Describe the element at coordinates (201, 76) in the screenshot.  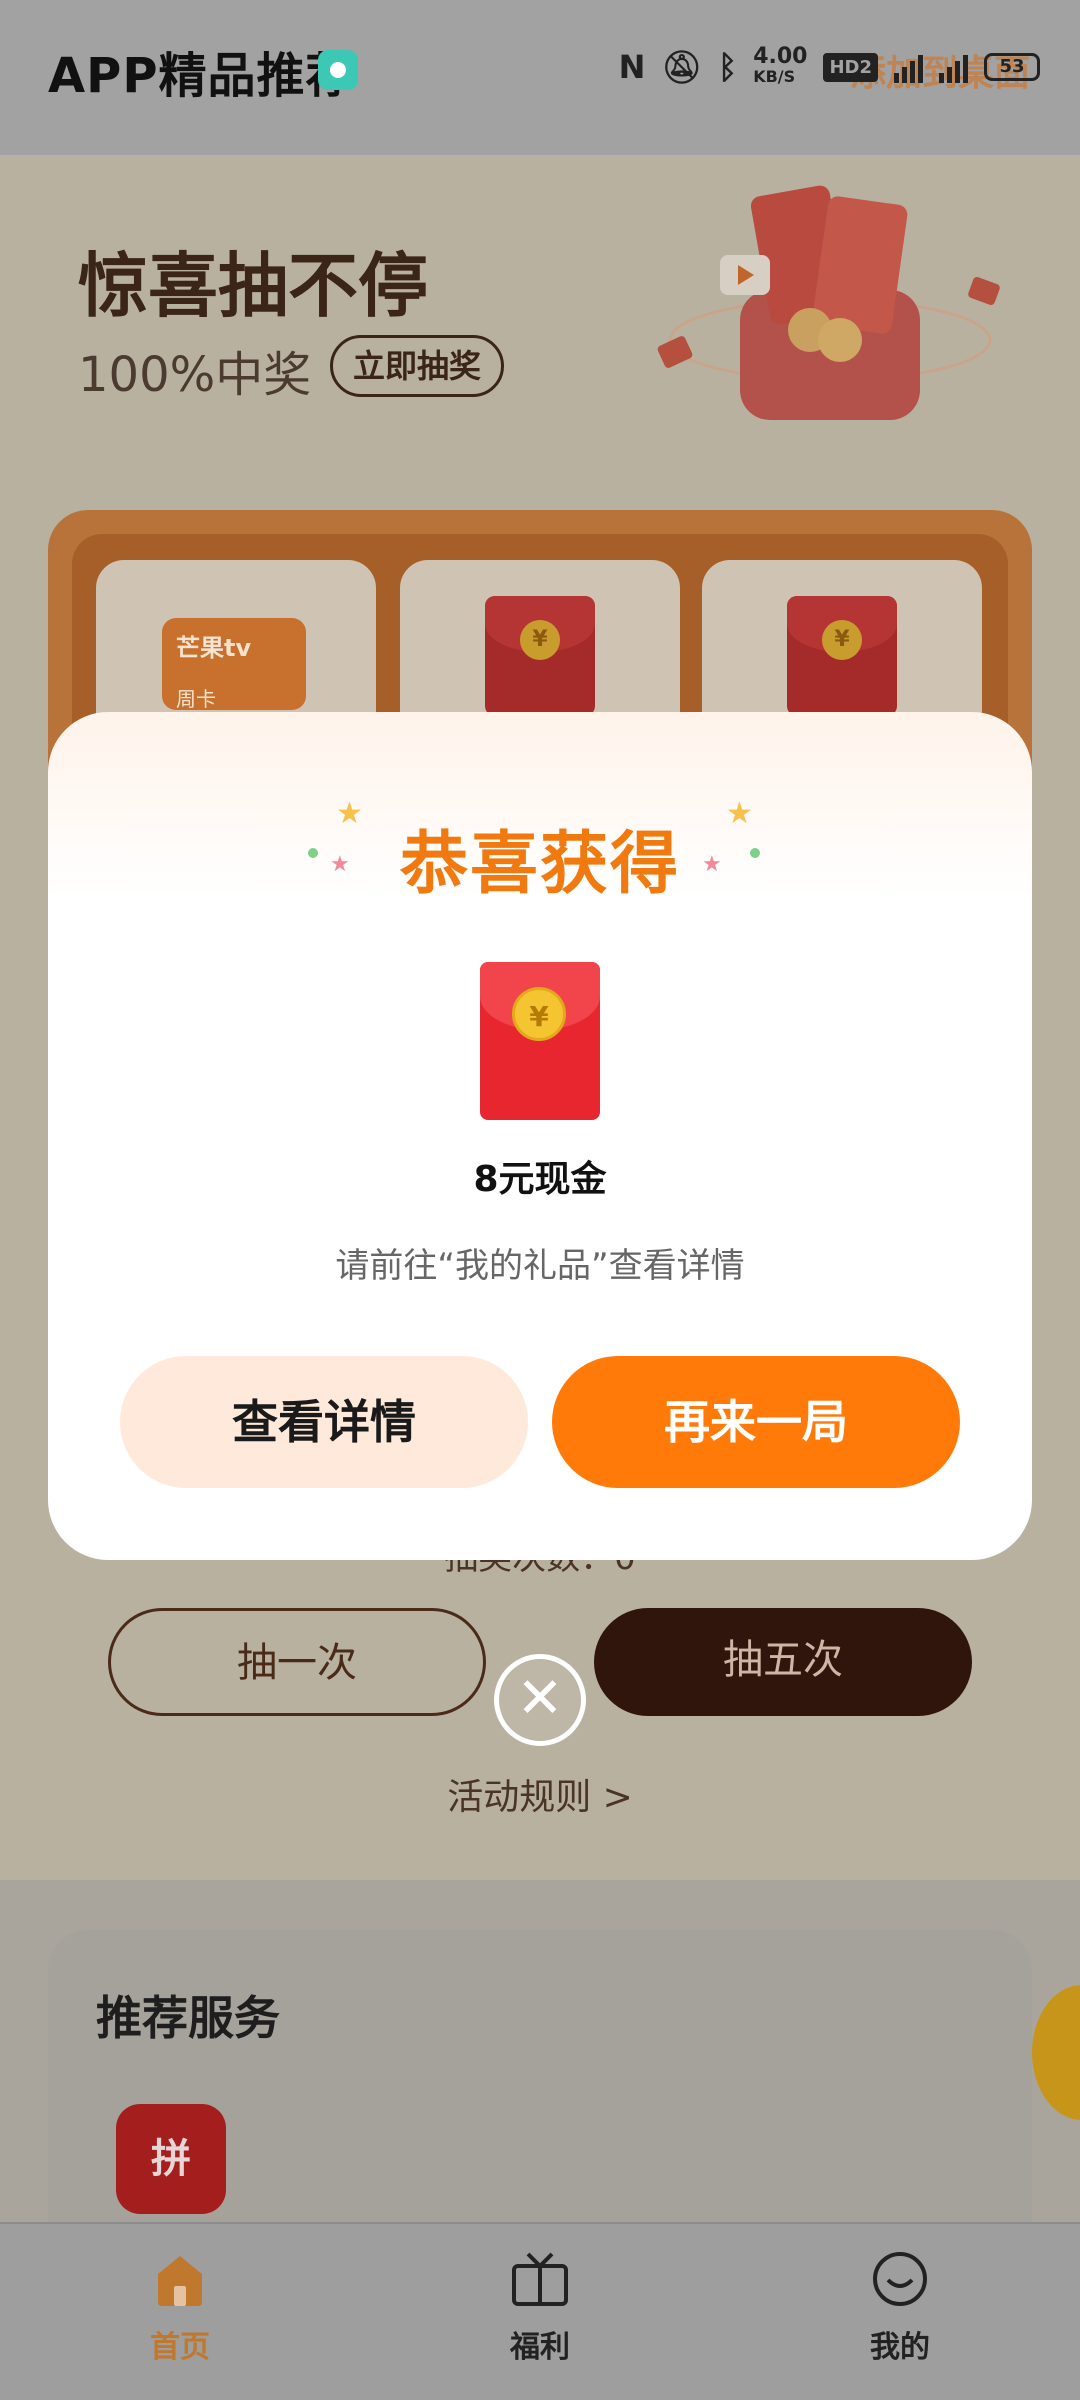
I see `page-title: APP精品推荐` at that location.